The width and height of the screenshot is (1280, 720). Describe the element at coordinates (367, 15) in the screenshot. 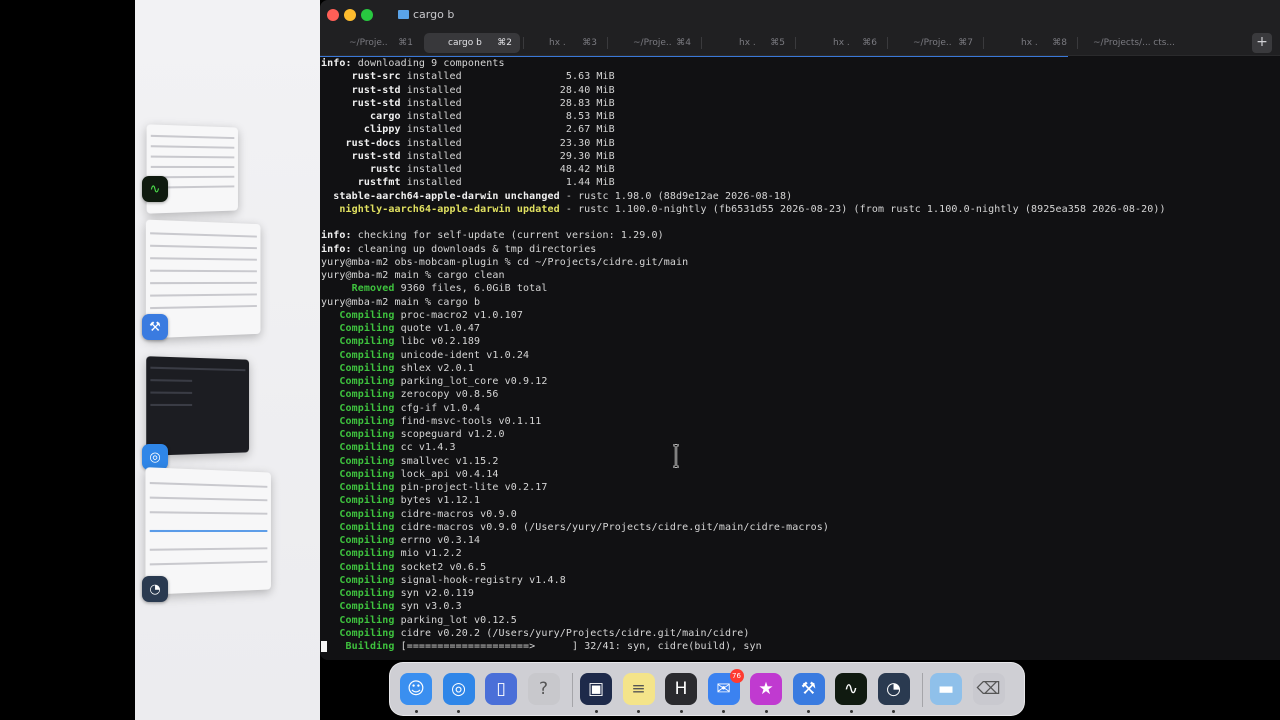

I see `zoom-window-button` at that location.